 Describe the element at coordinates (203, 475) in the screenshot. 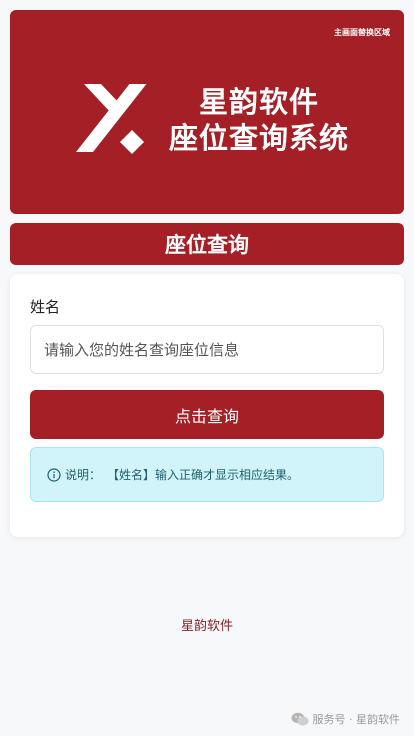

I see `notice-text: 【姓名】输入正确才显示相应结果。` at that location.